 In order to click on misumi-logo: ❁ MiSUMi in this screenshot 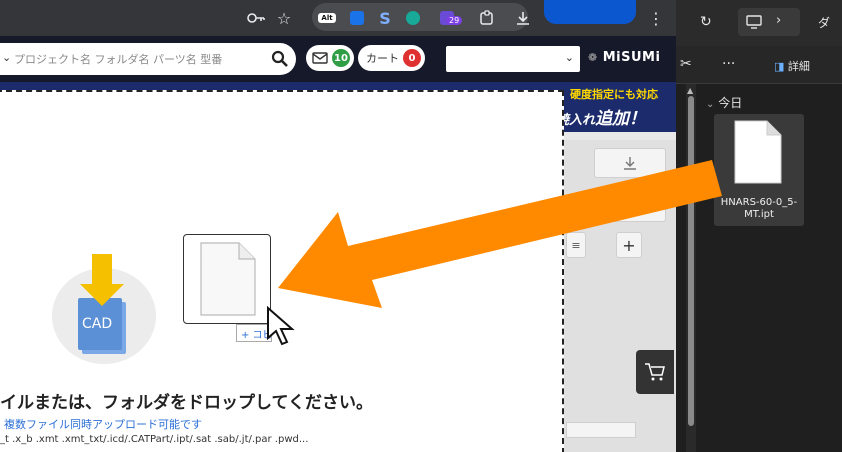, I will do `click(624, 57)`.